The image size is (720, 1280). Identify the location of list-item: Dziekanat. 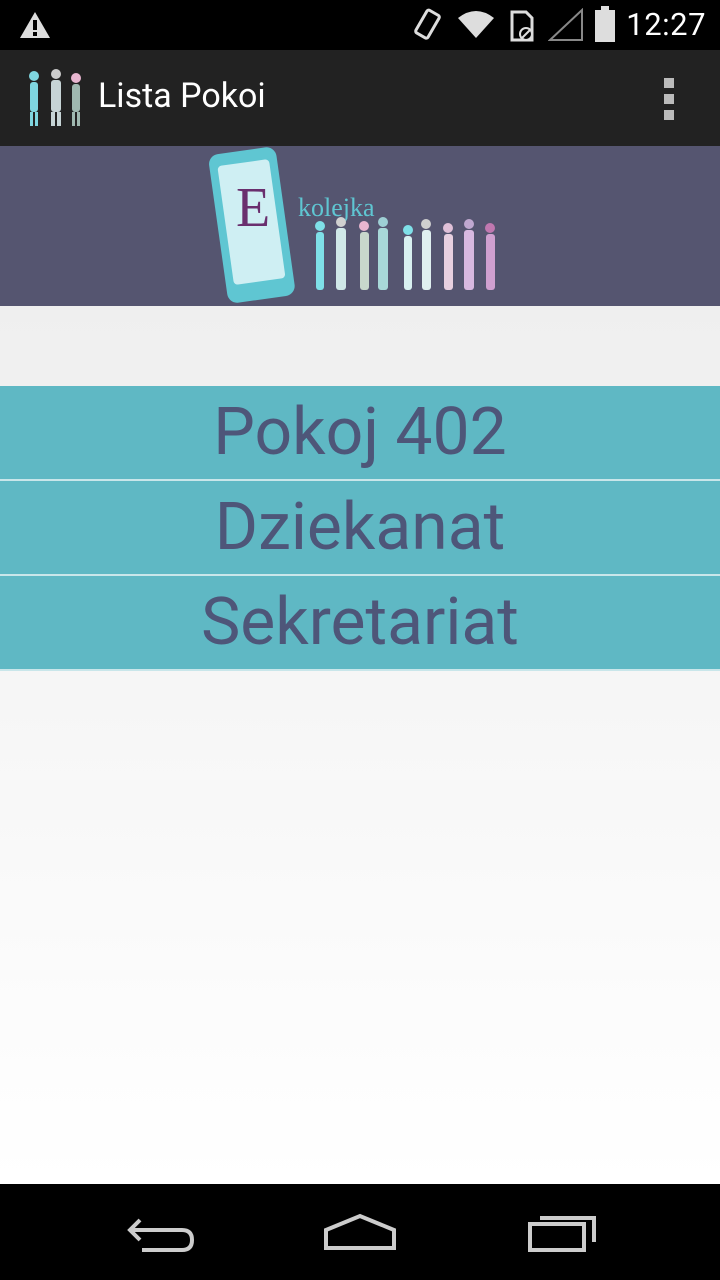
(360, 528).